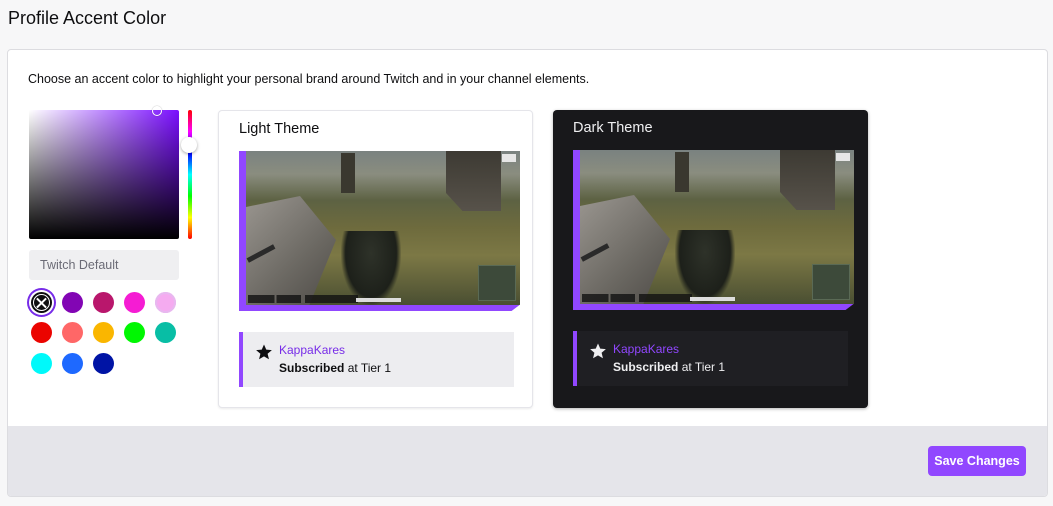 This screenshot has height=506, width=1053. What do you see at coordinates (189, 174) in the screenshot?
I see `hue-slider` at bounding box center [189, 174].